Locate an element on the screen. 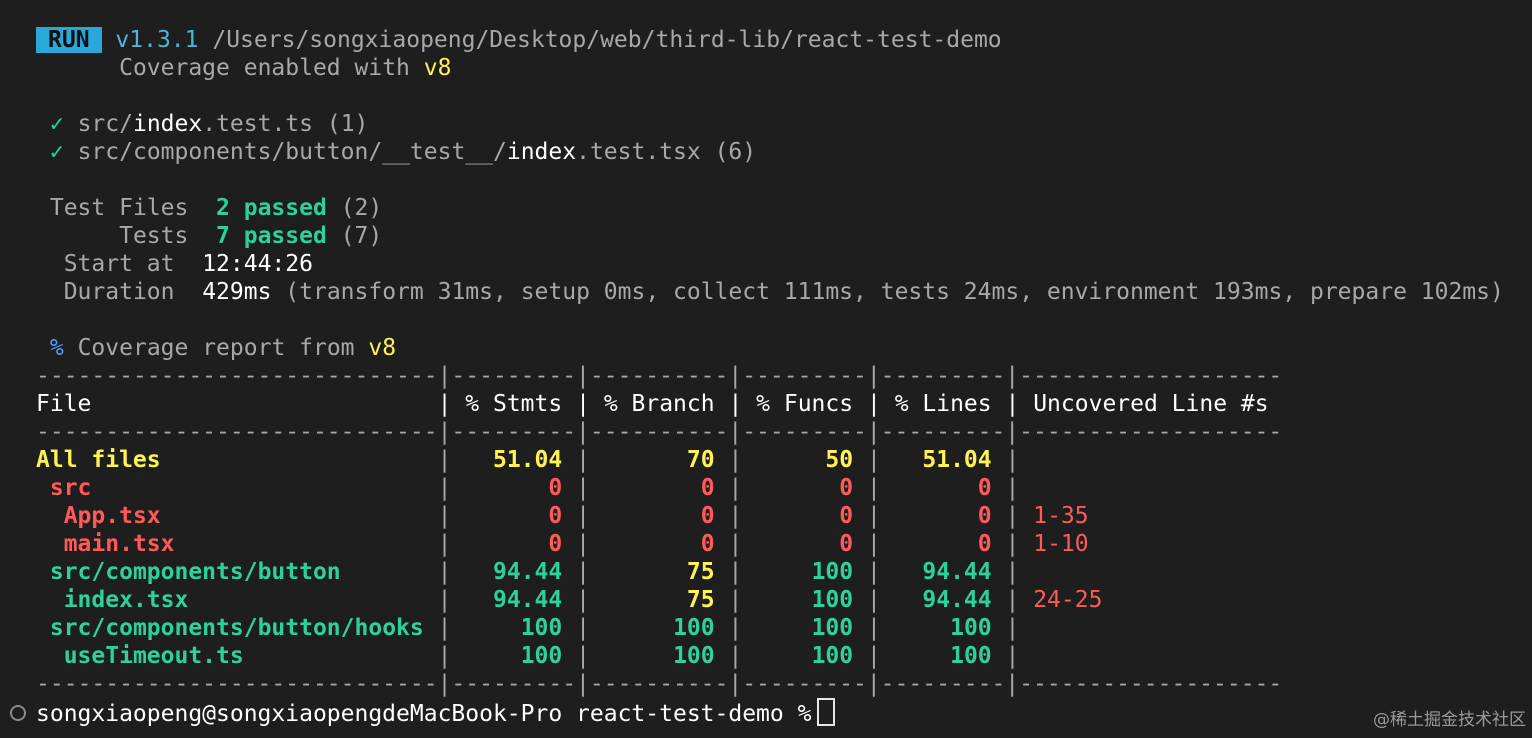 The width and height of the screenshot is (1532, 738). table-row: src | 0 | 0 | 0 | 0 | is located at coordinates (534, 488).